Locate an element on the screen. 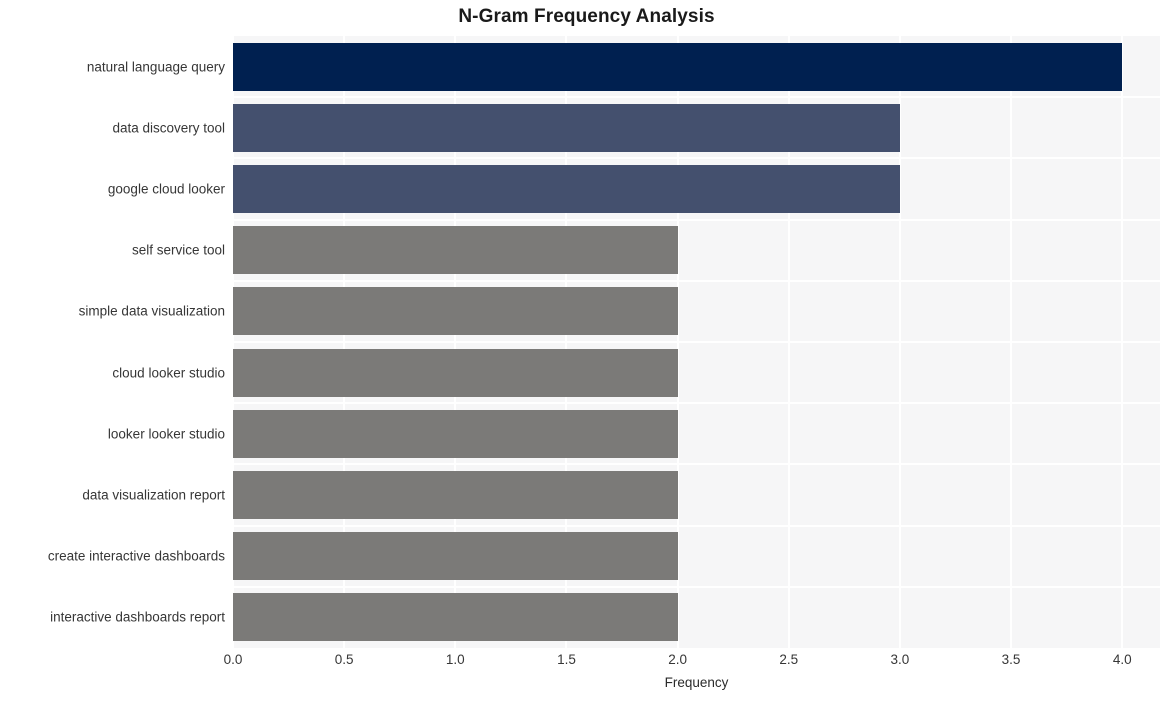  y-axis-tick-label: cloud looker studio is located at coordinates (168, 373).